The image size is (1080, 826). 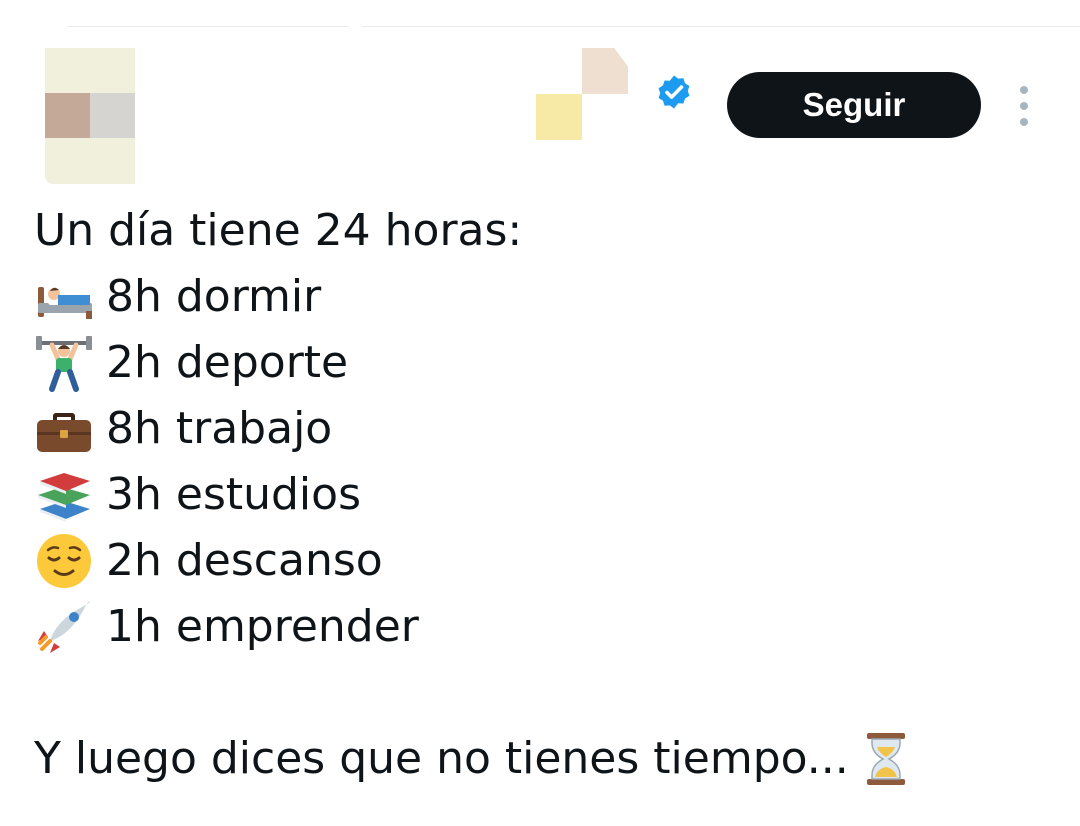 I want to click on hourglass-icon, so click(x=886, y=759).